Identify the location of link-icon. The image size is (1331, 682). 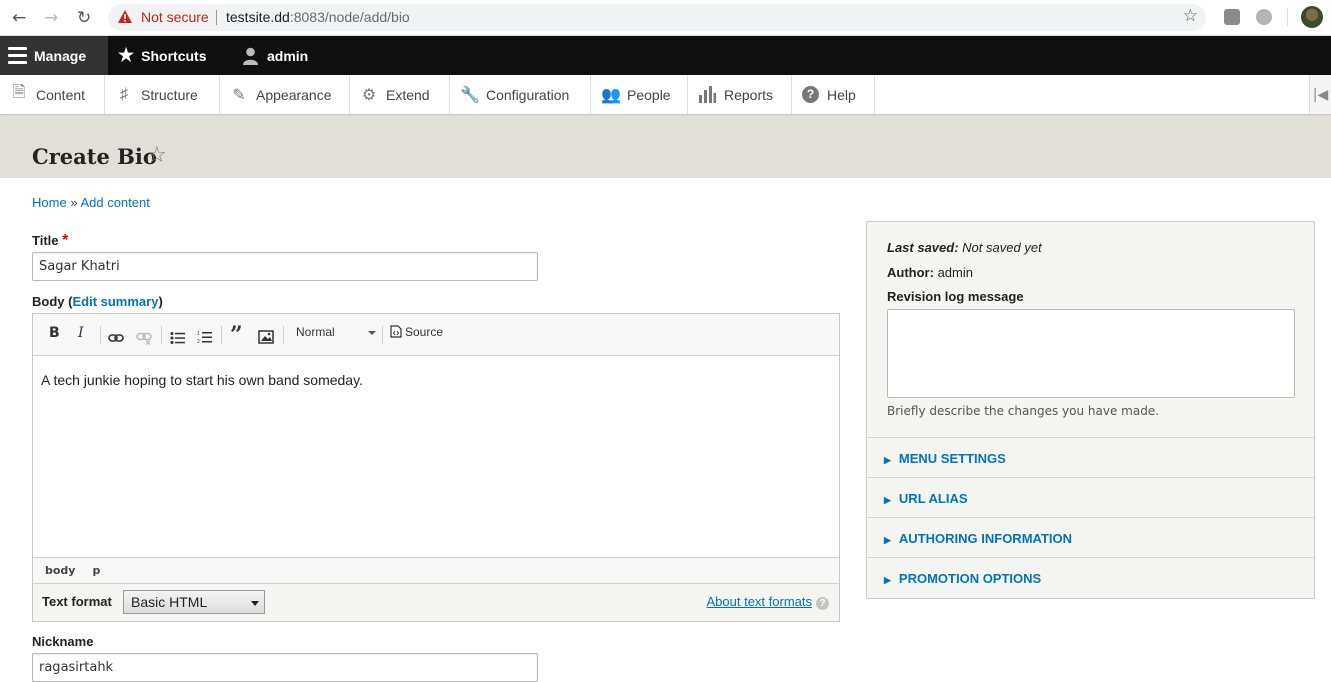
(116, 338).